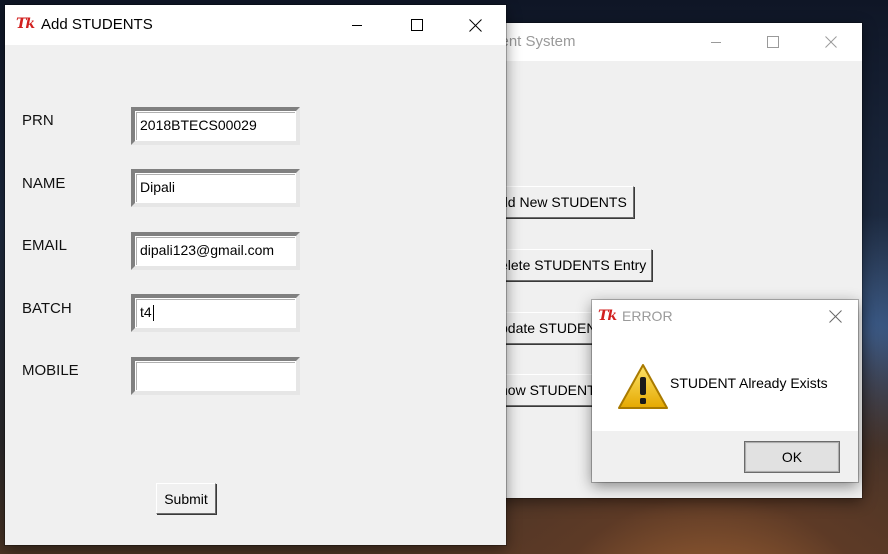 The height and width of the screenshot is (554, 888). What do you see at coordinates (153, 313) in the screenshot?
I see `text-caret` at bounding box center [153, 313].